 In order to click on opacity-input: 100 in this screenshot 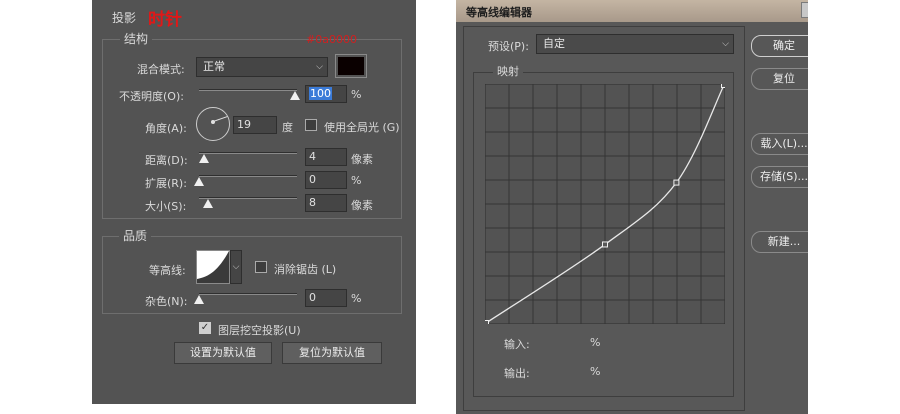, I will do `click(326, 94)`.